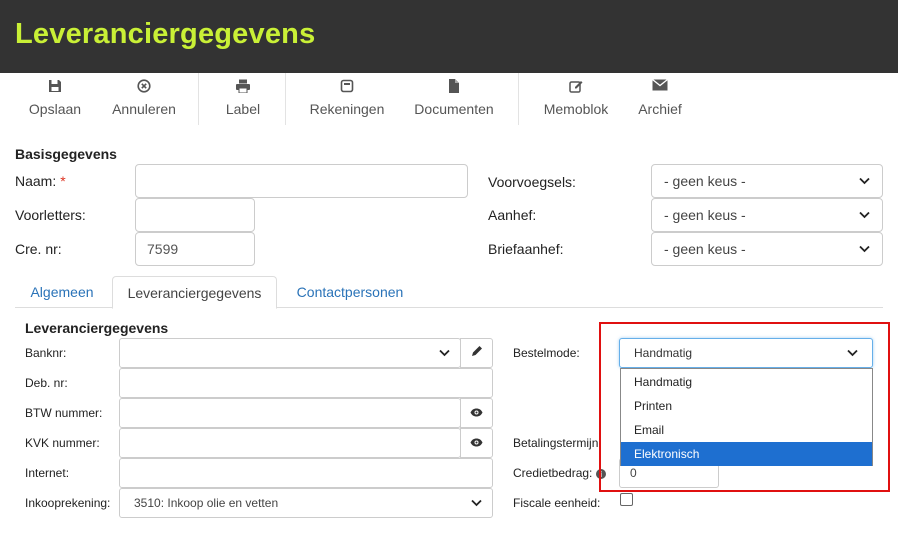  Describe the element at coordinates (63, 181) in the screenshot. I see `required-mark: *` at that location.